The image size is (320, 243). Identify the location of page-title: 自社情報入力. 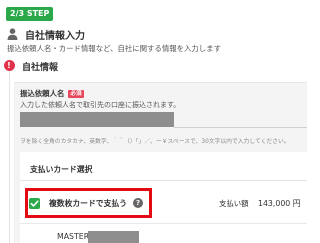
(55, 36).